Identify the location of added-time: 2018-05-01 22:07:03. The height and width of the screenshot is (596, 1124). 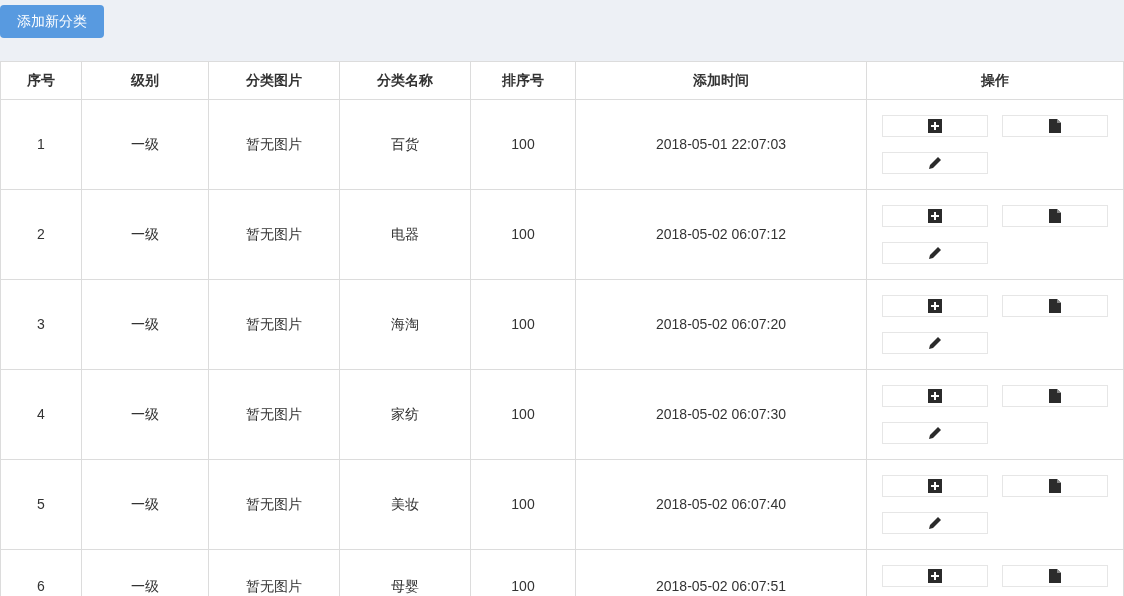
(721, 144).